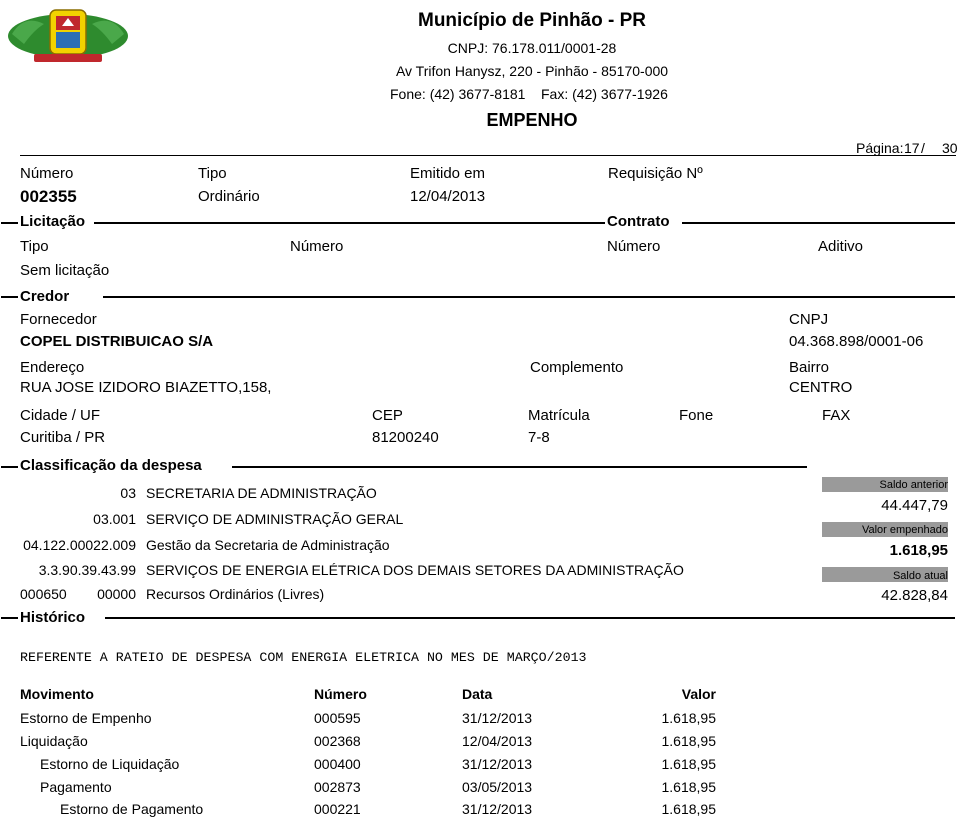 This screenshot has height=819, width=959. What do you see at coordinates (821, 387) in the screenshot?
I see `bairro-value: CENTRO` at bounding box center [821, 387].